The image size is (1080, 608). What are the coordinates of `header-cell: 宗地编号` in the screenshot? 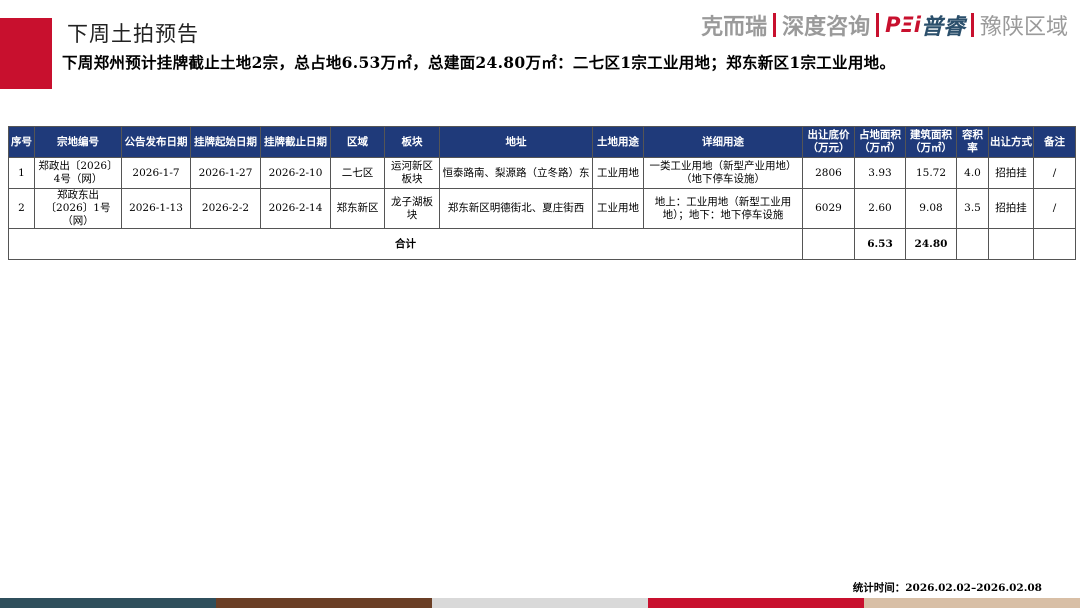 It's located at (78, 142).